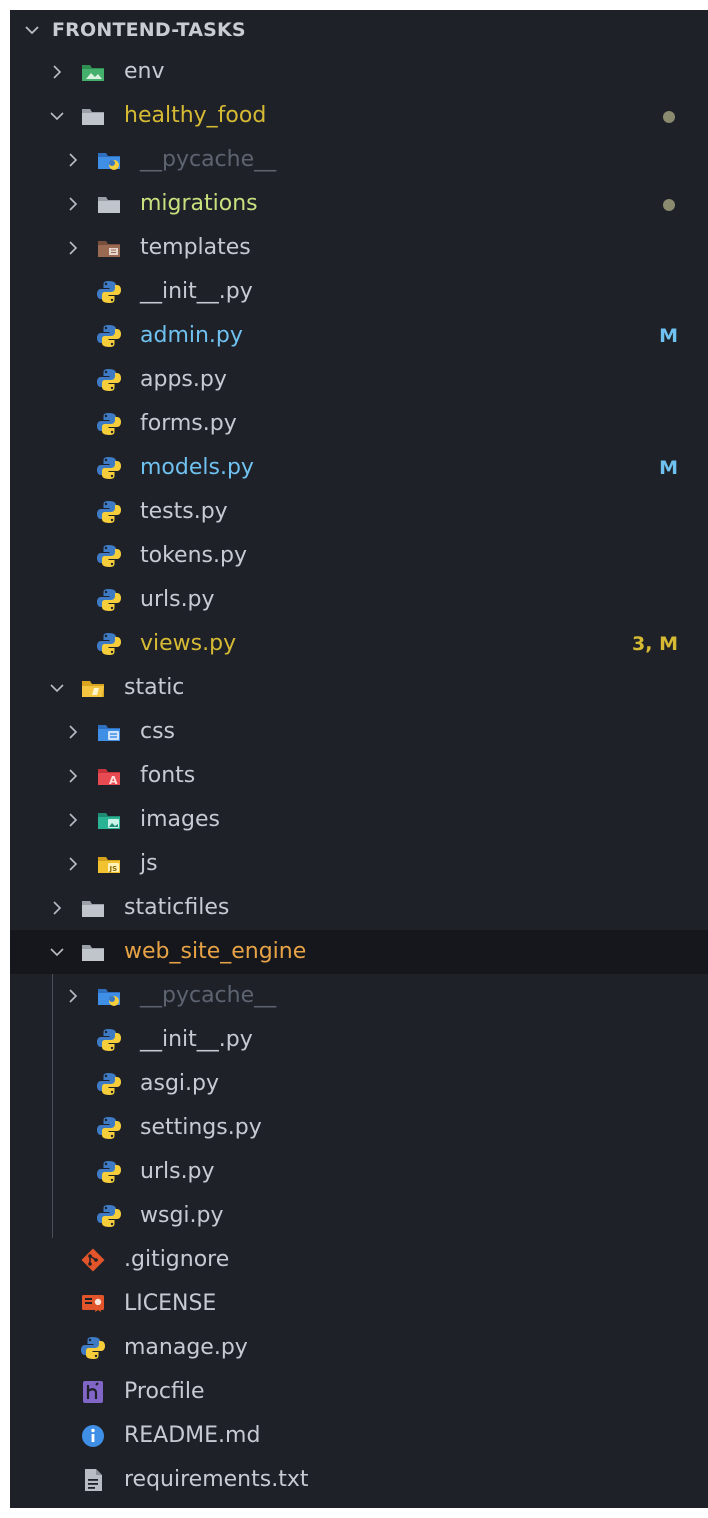  I want to click on tree-item-label: migrations, so click(199, 203).